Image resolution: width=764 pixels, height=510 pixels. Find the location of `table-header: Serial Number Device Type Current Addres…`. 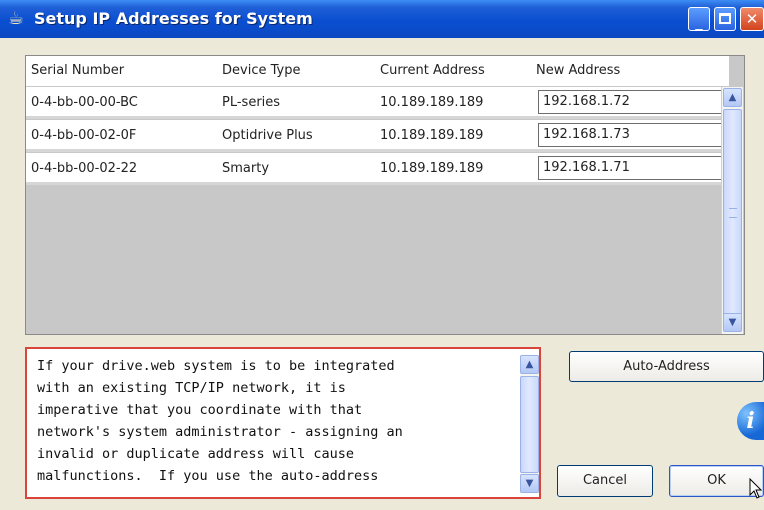

table-header: Serial Number Device Type Current Addres… is located at coordinates (377, 71).